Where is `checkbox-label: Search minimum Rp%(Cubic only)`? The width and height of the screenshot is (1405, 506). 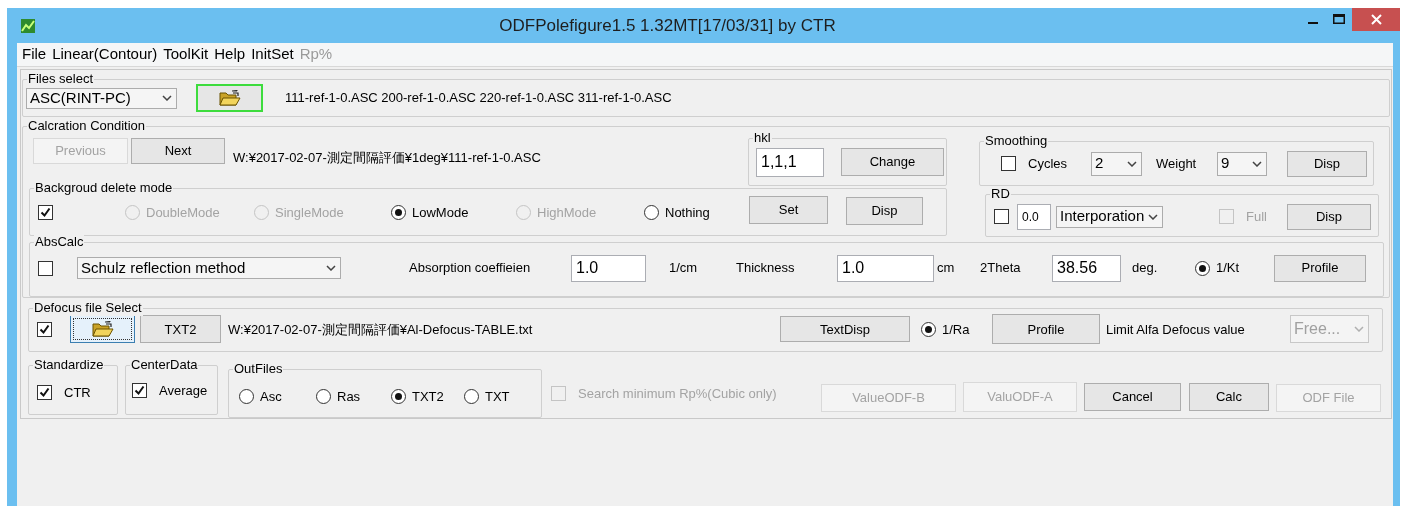
checkbox-label: Search minimum Rp%(Cubic only) is located at coordinates (677, 394).